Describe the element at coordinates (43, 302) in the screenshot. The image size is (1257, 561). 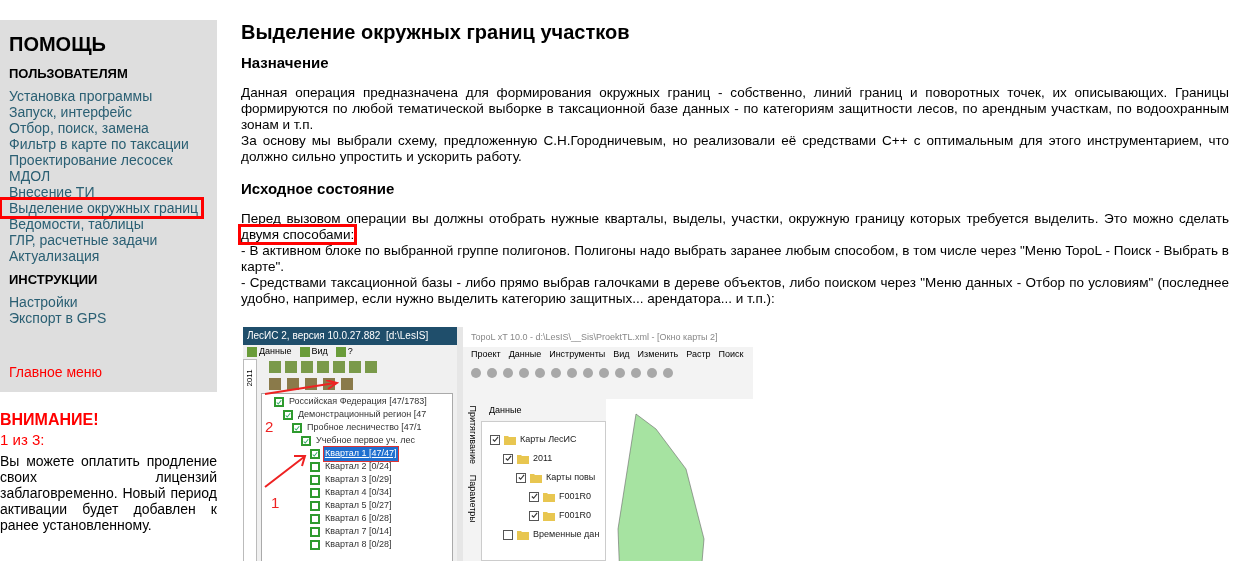
I see `sidebar-link: Настройки` at that location.